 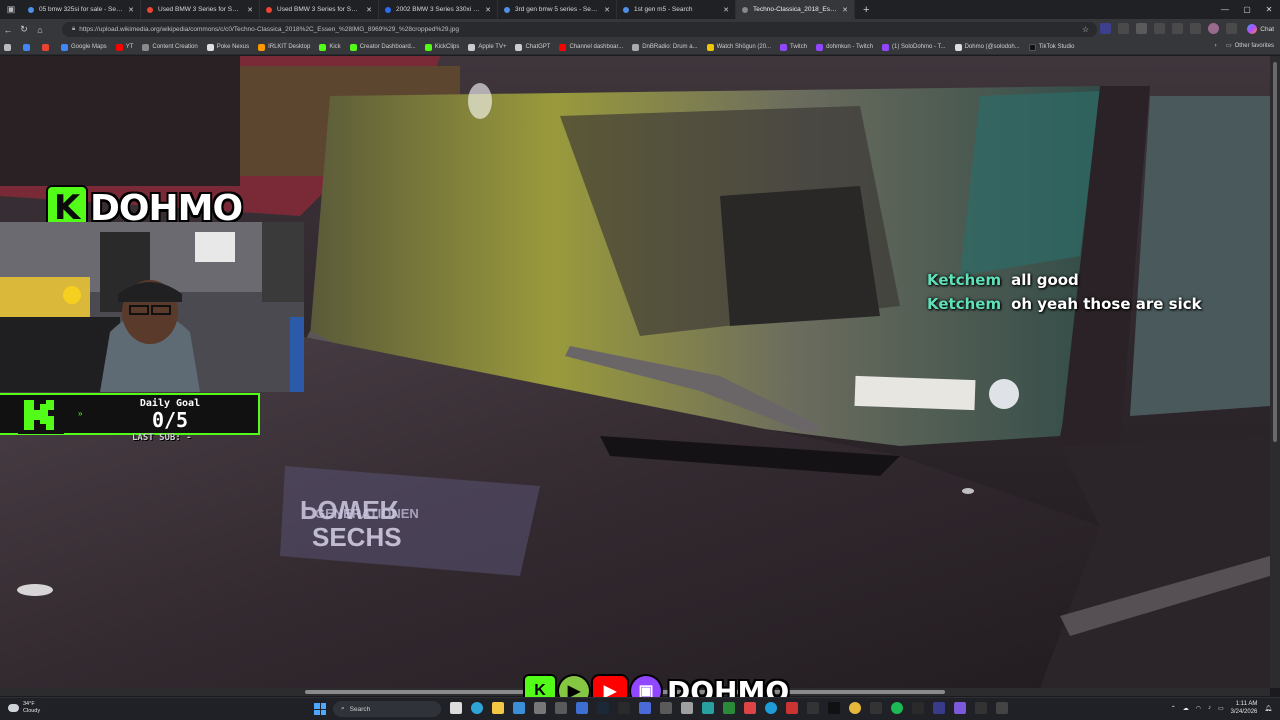 What do you see at coordinates (1244, 46) in the screenshot?
I see `other-favorites: › ▭ Other favorites` at bounding box center [1244, 46].